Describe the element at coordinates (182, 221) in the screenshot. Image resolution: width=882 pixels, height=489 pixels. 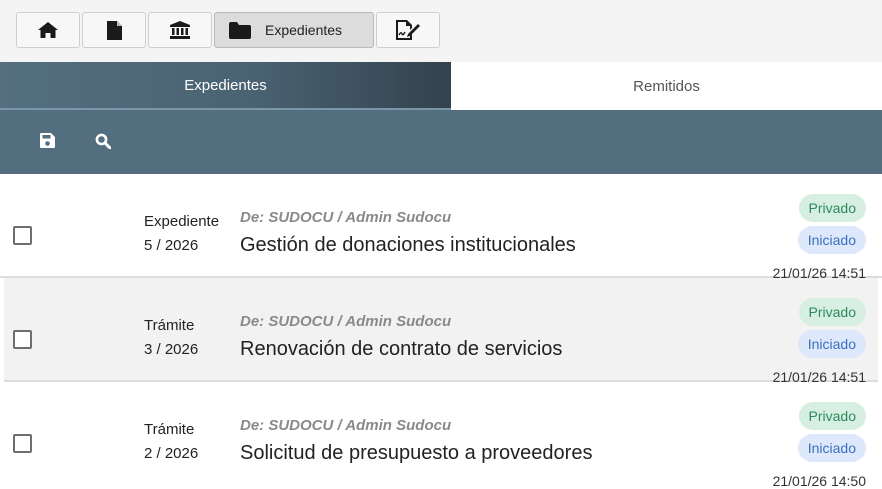
I see `item-type: Expediente` at that location.